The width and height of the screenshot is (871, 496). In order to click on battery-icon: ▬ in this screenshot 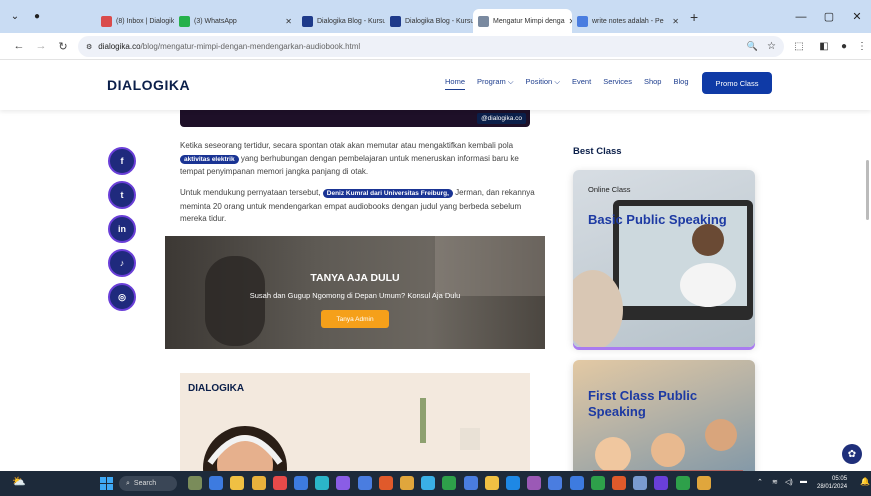, I will do `click(803, 481)`.